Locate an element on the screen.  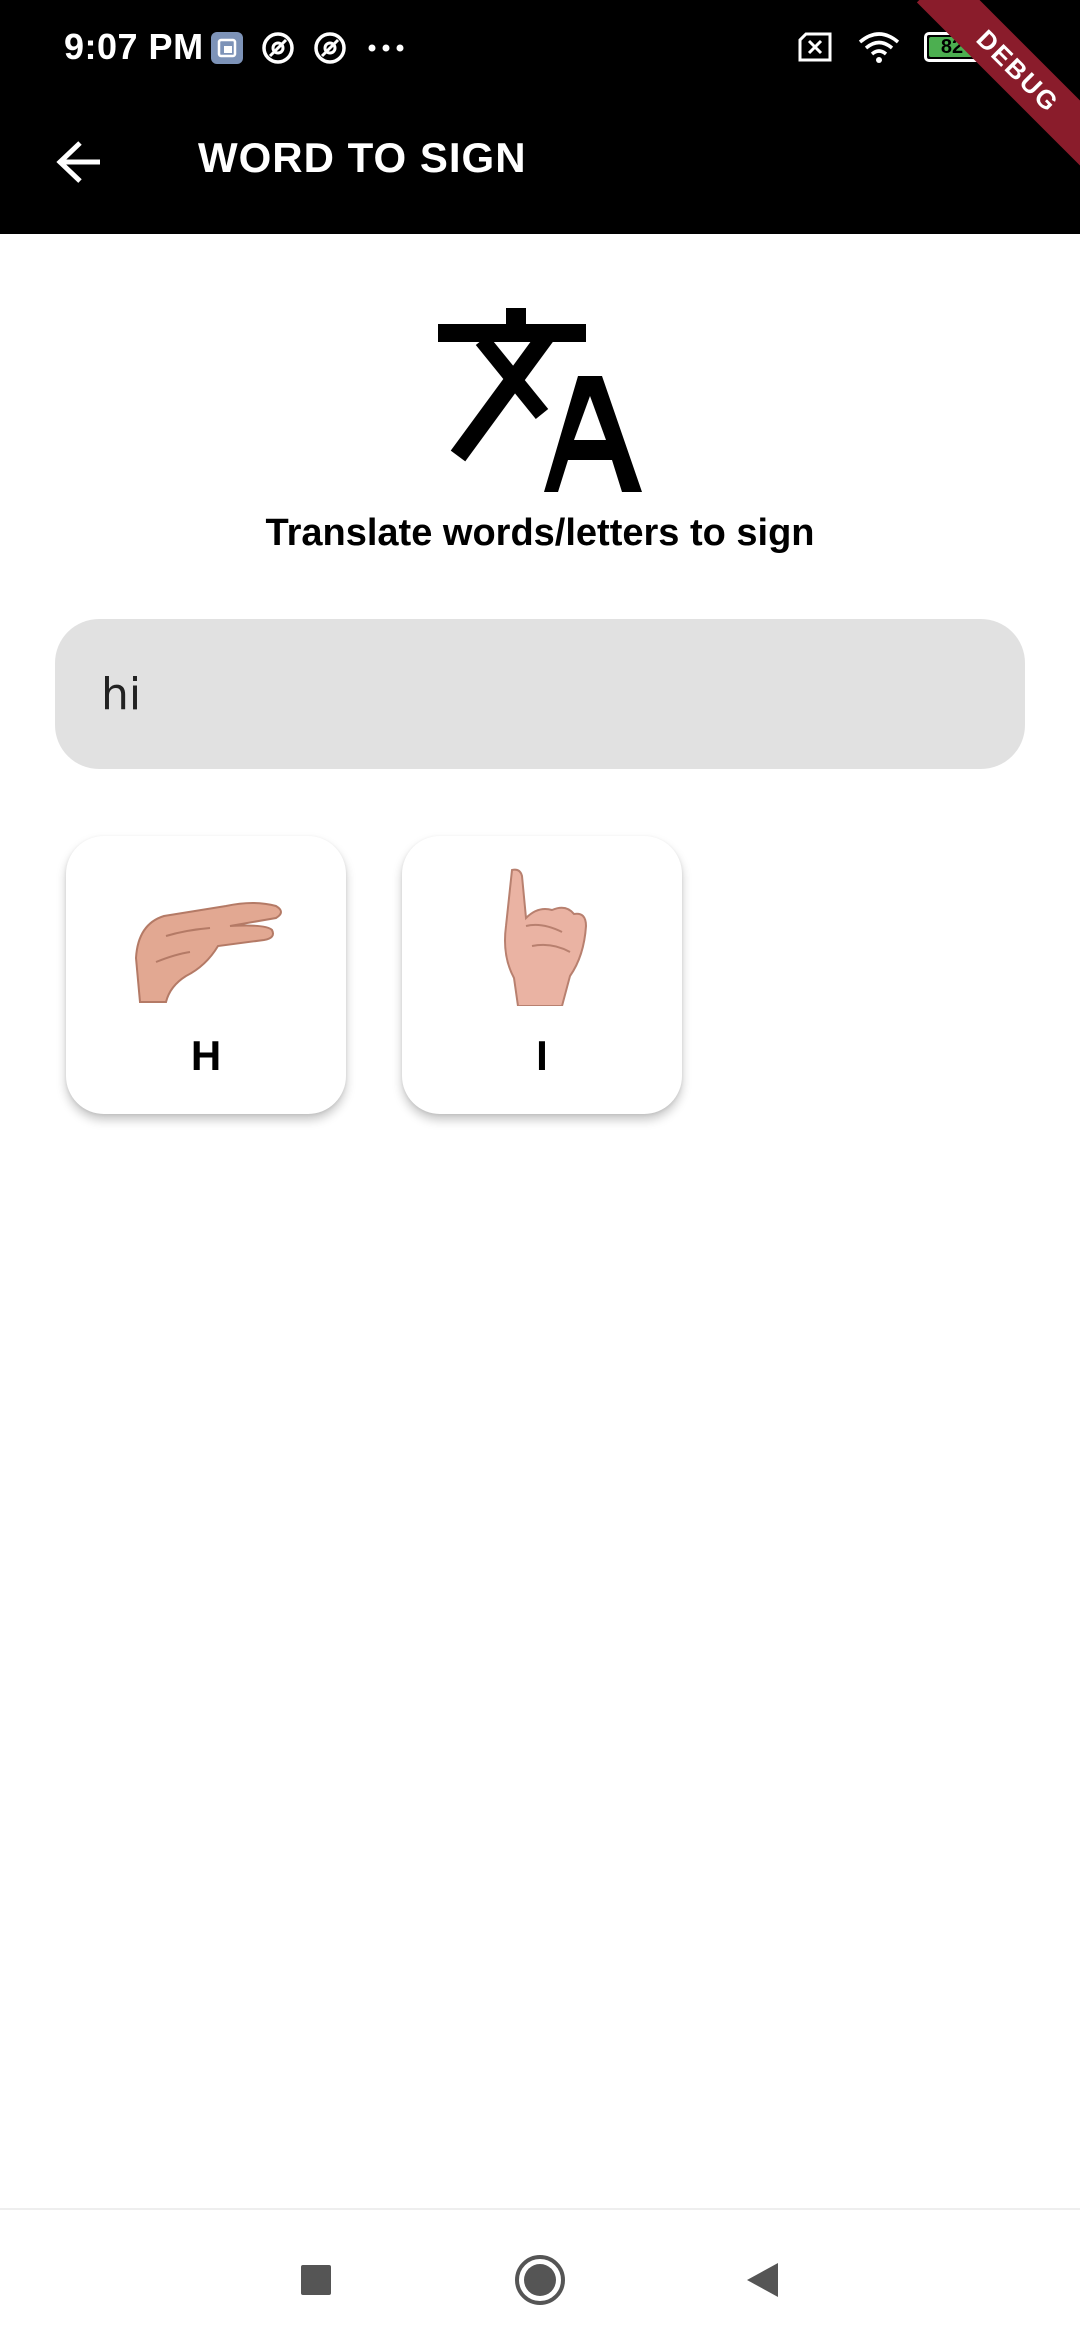
sign-letter: H is located at coordinates (206, 1055).